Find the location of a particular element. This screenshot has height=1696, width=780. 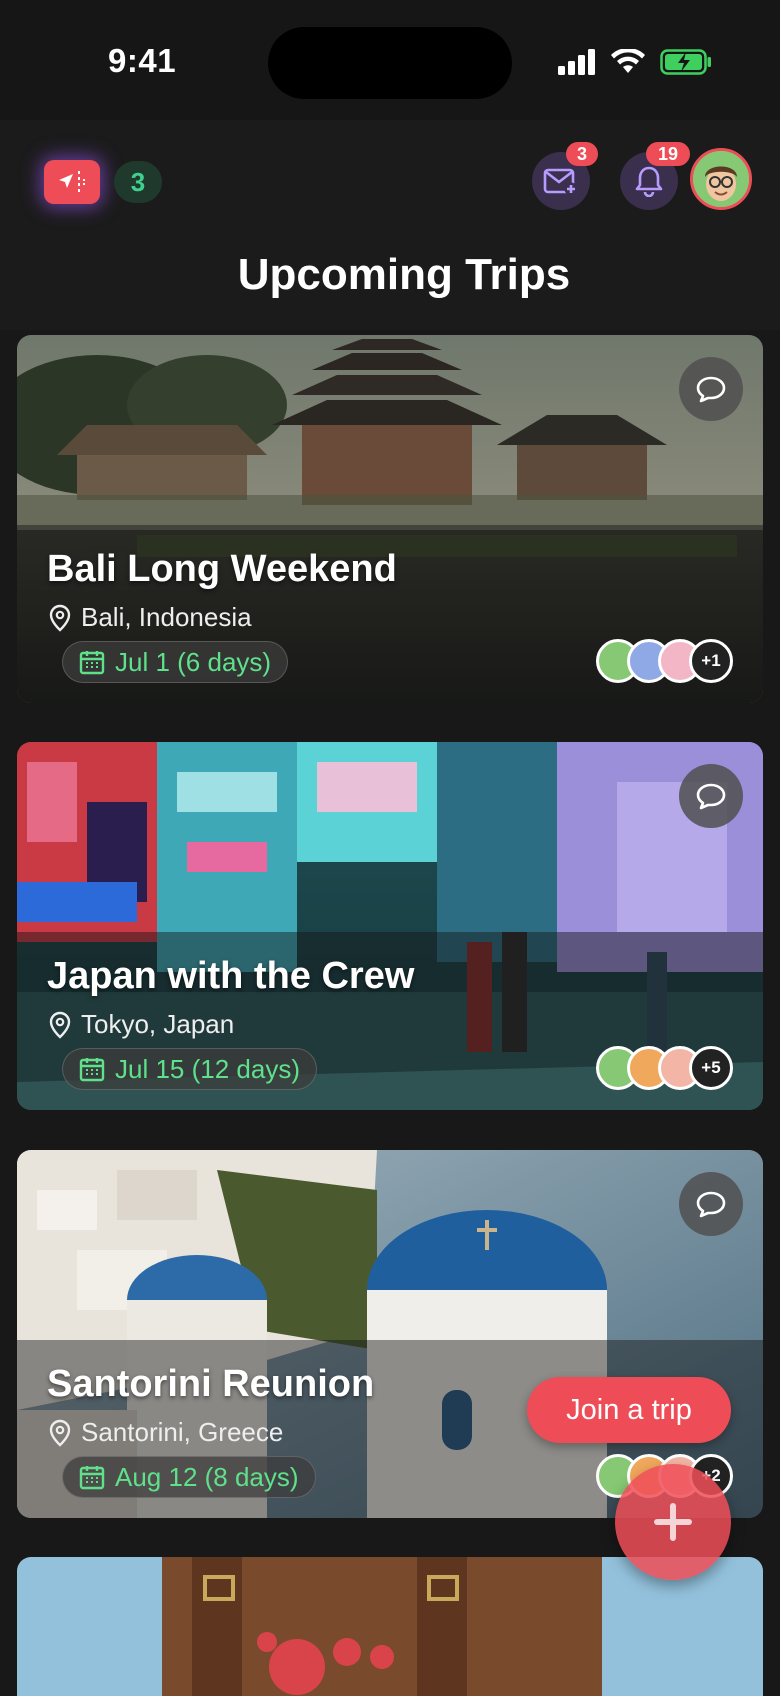

trip-date-pill: Jul 15 (12 days) is located at coordinates (189, 1069).